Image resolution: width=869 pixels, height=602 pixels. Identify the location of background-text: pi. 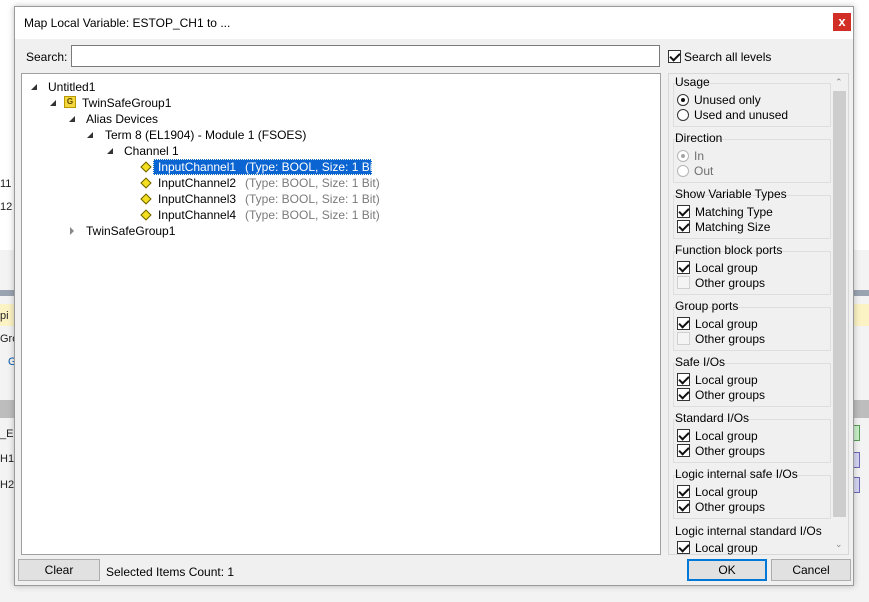
(4, 316).